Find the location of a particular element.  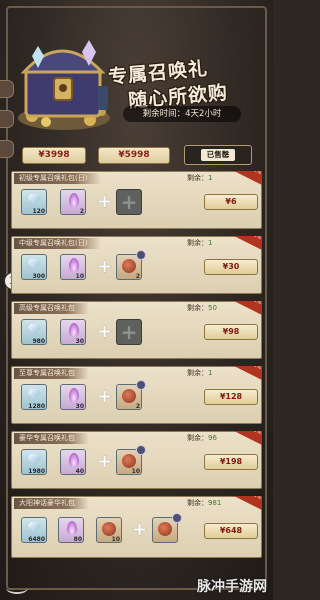

diamond-item: 1980 is located at coordinates (34, 462).